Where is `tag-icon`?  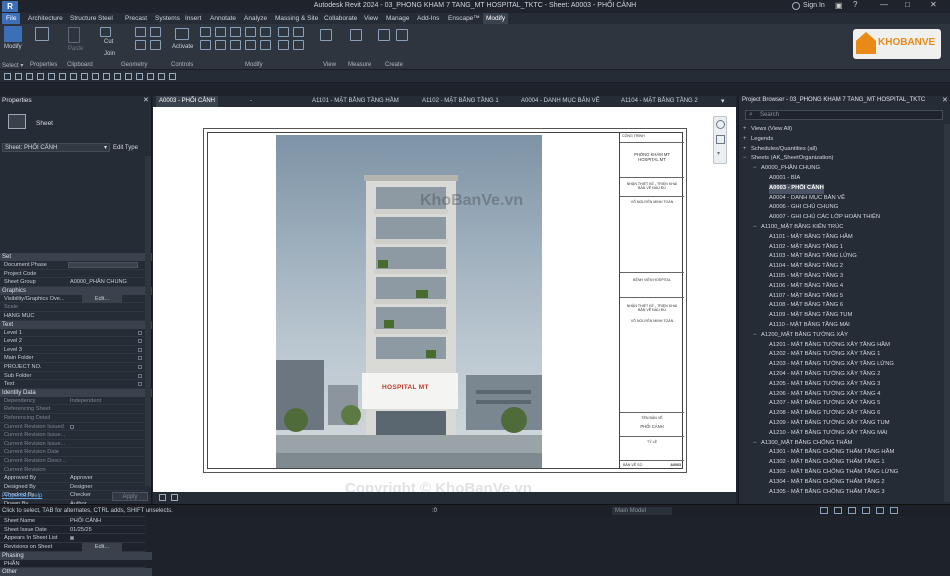 tag-icon is located at coordinates (95, 76).